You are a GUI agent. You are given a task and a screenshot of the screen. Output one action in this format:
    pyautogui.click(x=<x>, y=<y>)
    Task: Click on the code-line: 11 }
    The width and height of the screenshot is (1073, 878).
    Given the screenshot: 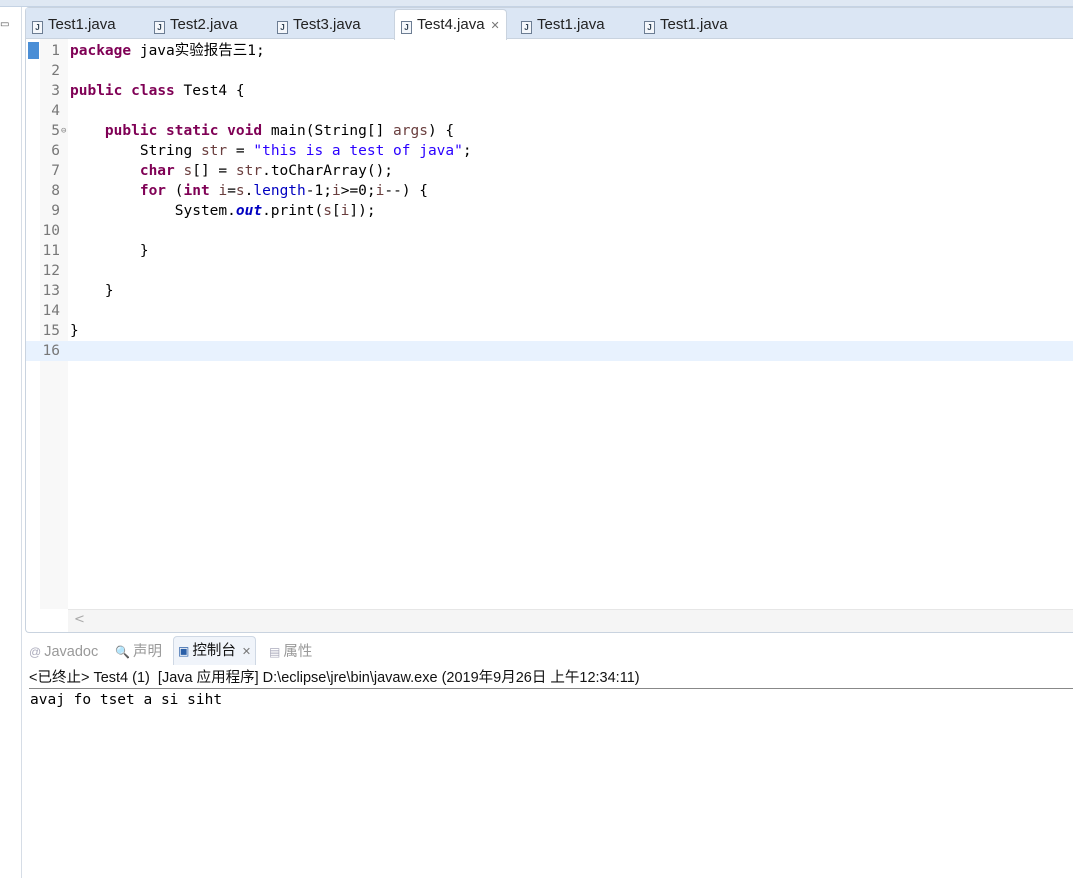 What is the action you would take?
    pyautogui.click(x=549, y=251)
    